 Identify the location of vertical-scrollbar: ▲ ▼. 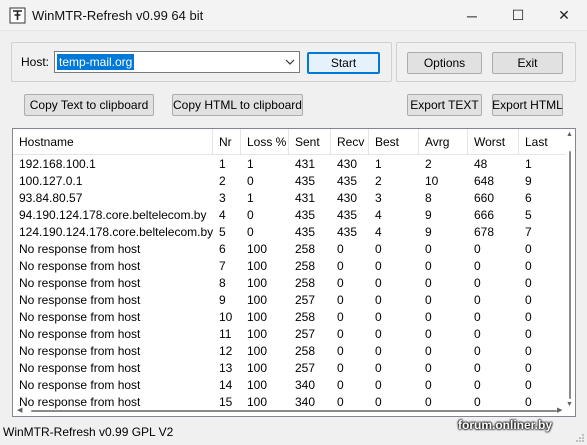
(570, 272).